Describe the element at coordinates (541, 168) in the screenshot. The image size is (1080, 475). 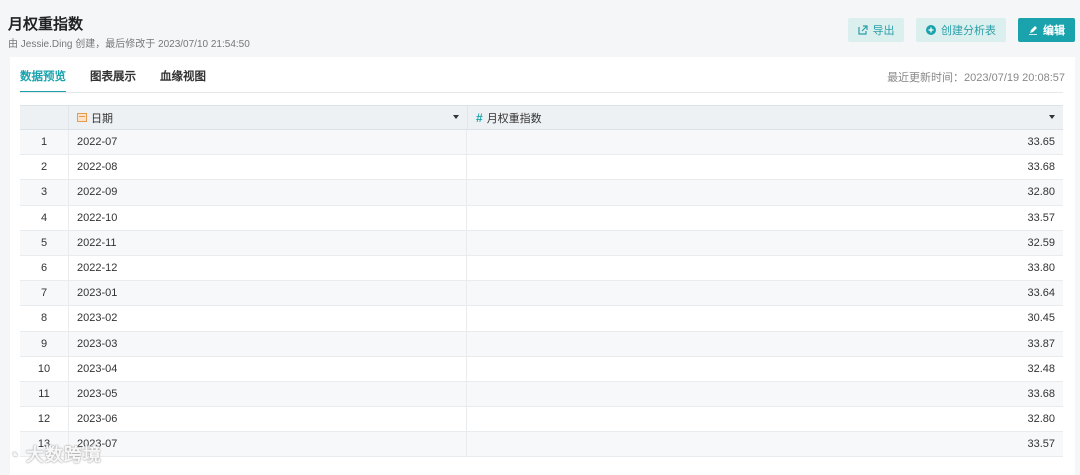
I see `table-row: 2 2022-08 33.68` at that location.